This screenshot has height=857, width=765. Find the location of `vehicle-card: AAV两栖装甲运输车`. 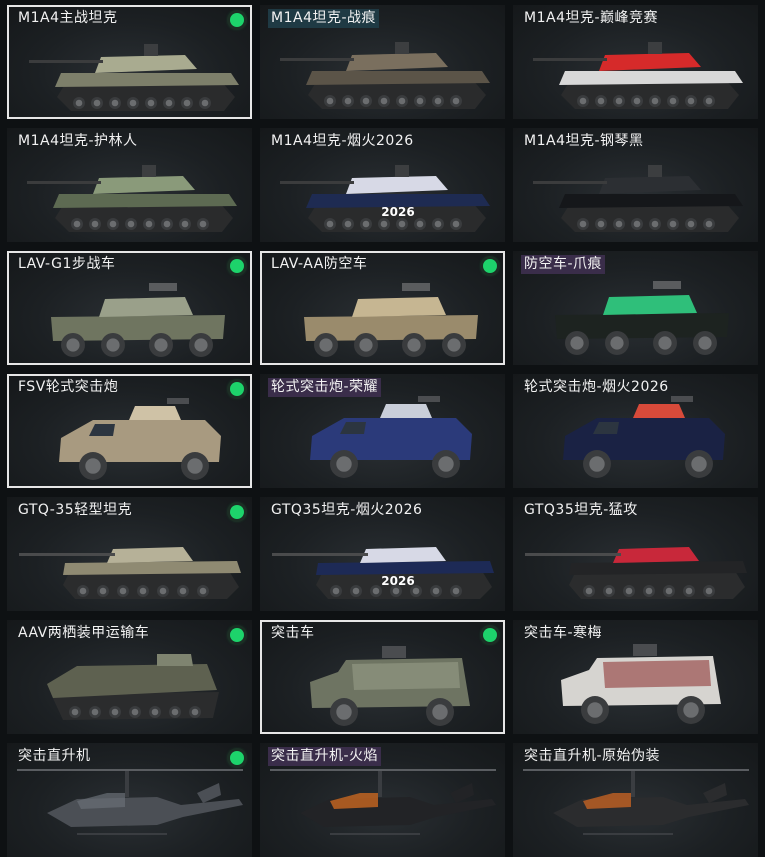

vehicle-card: AAV两栖装甲运输车 is located at coordinates (129, 677).